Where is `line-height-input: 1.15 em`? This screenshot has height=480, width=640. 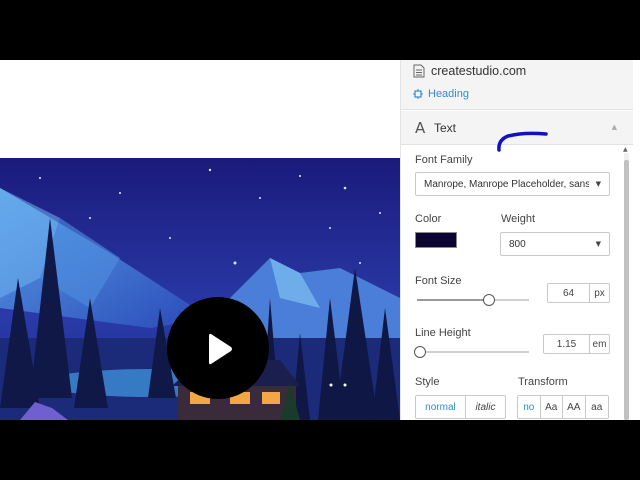
line-height-input: 1.15 em is located at coordinates (576, 344).